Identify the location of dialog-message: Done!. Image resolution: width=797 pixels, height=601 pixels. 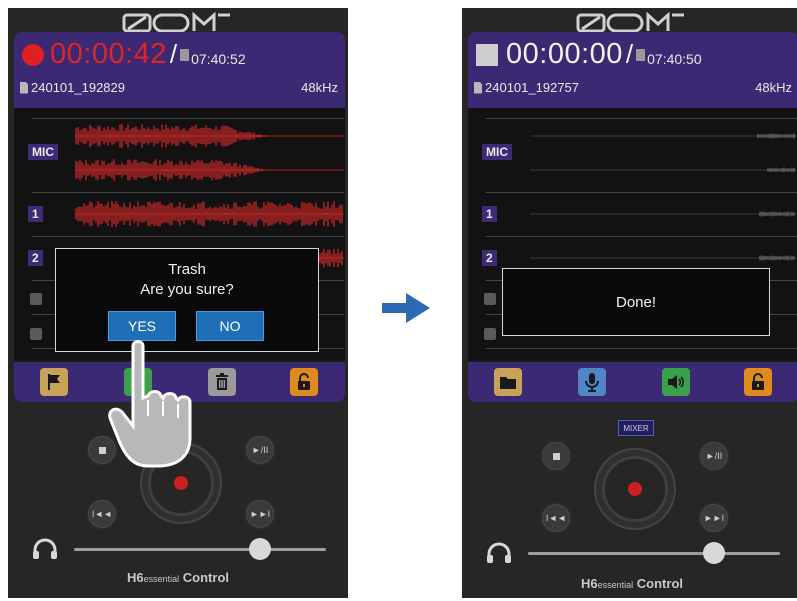
(636, 302).